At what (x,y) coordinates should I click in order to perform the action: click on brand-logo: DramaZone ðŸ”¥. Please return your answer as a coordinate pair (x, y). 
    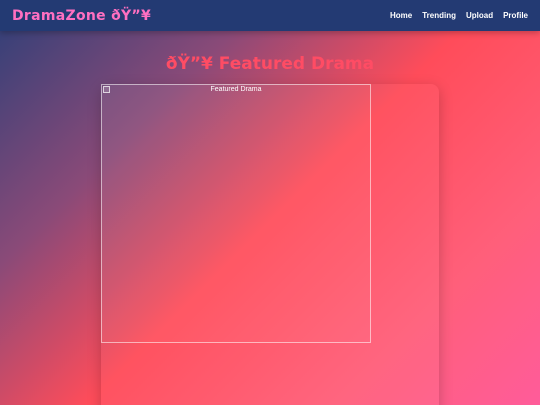
    Looking at the image, I should click on (81, 16).